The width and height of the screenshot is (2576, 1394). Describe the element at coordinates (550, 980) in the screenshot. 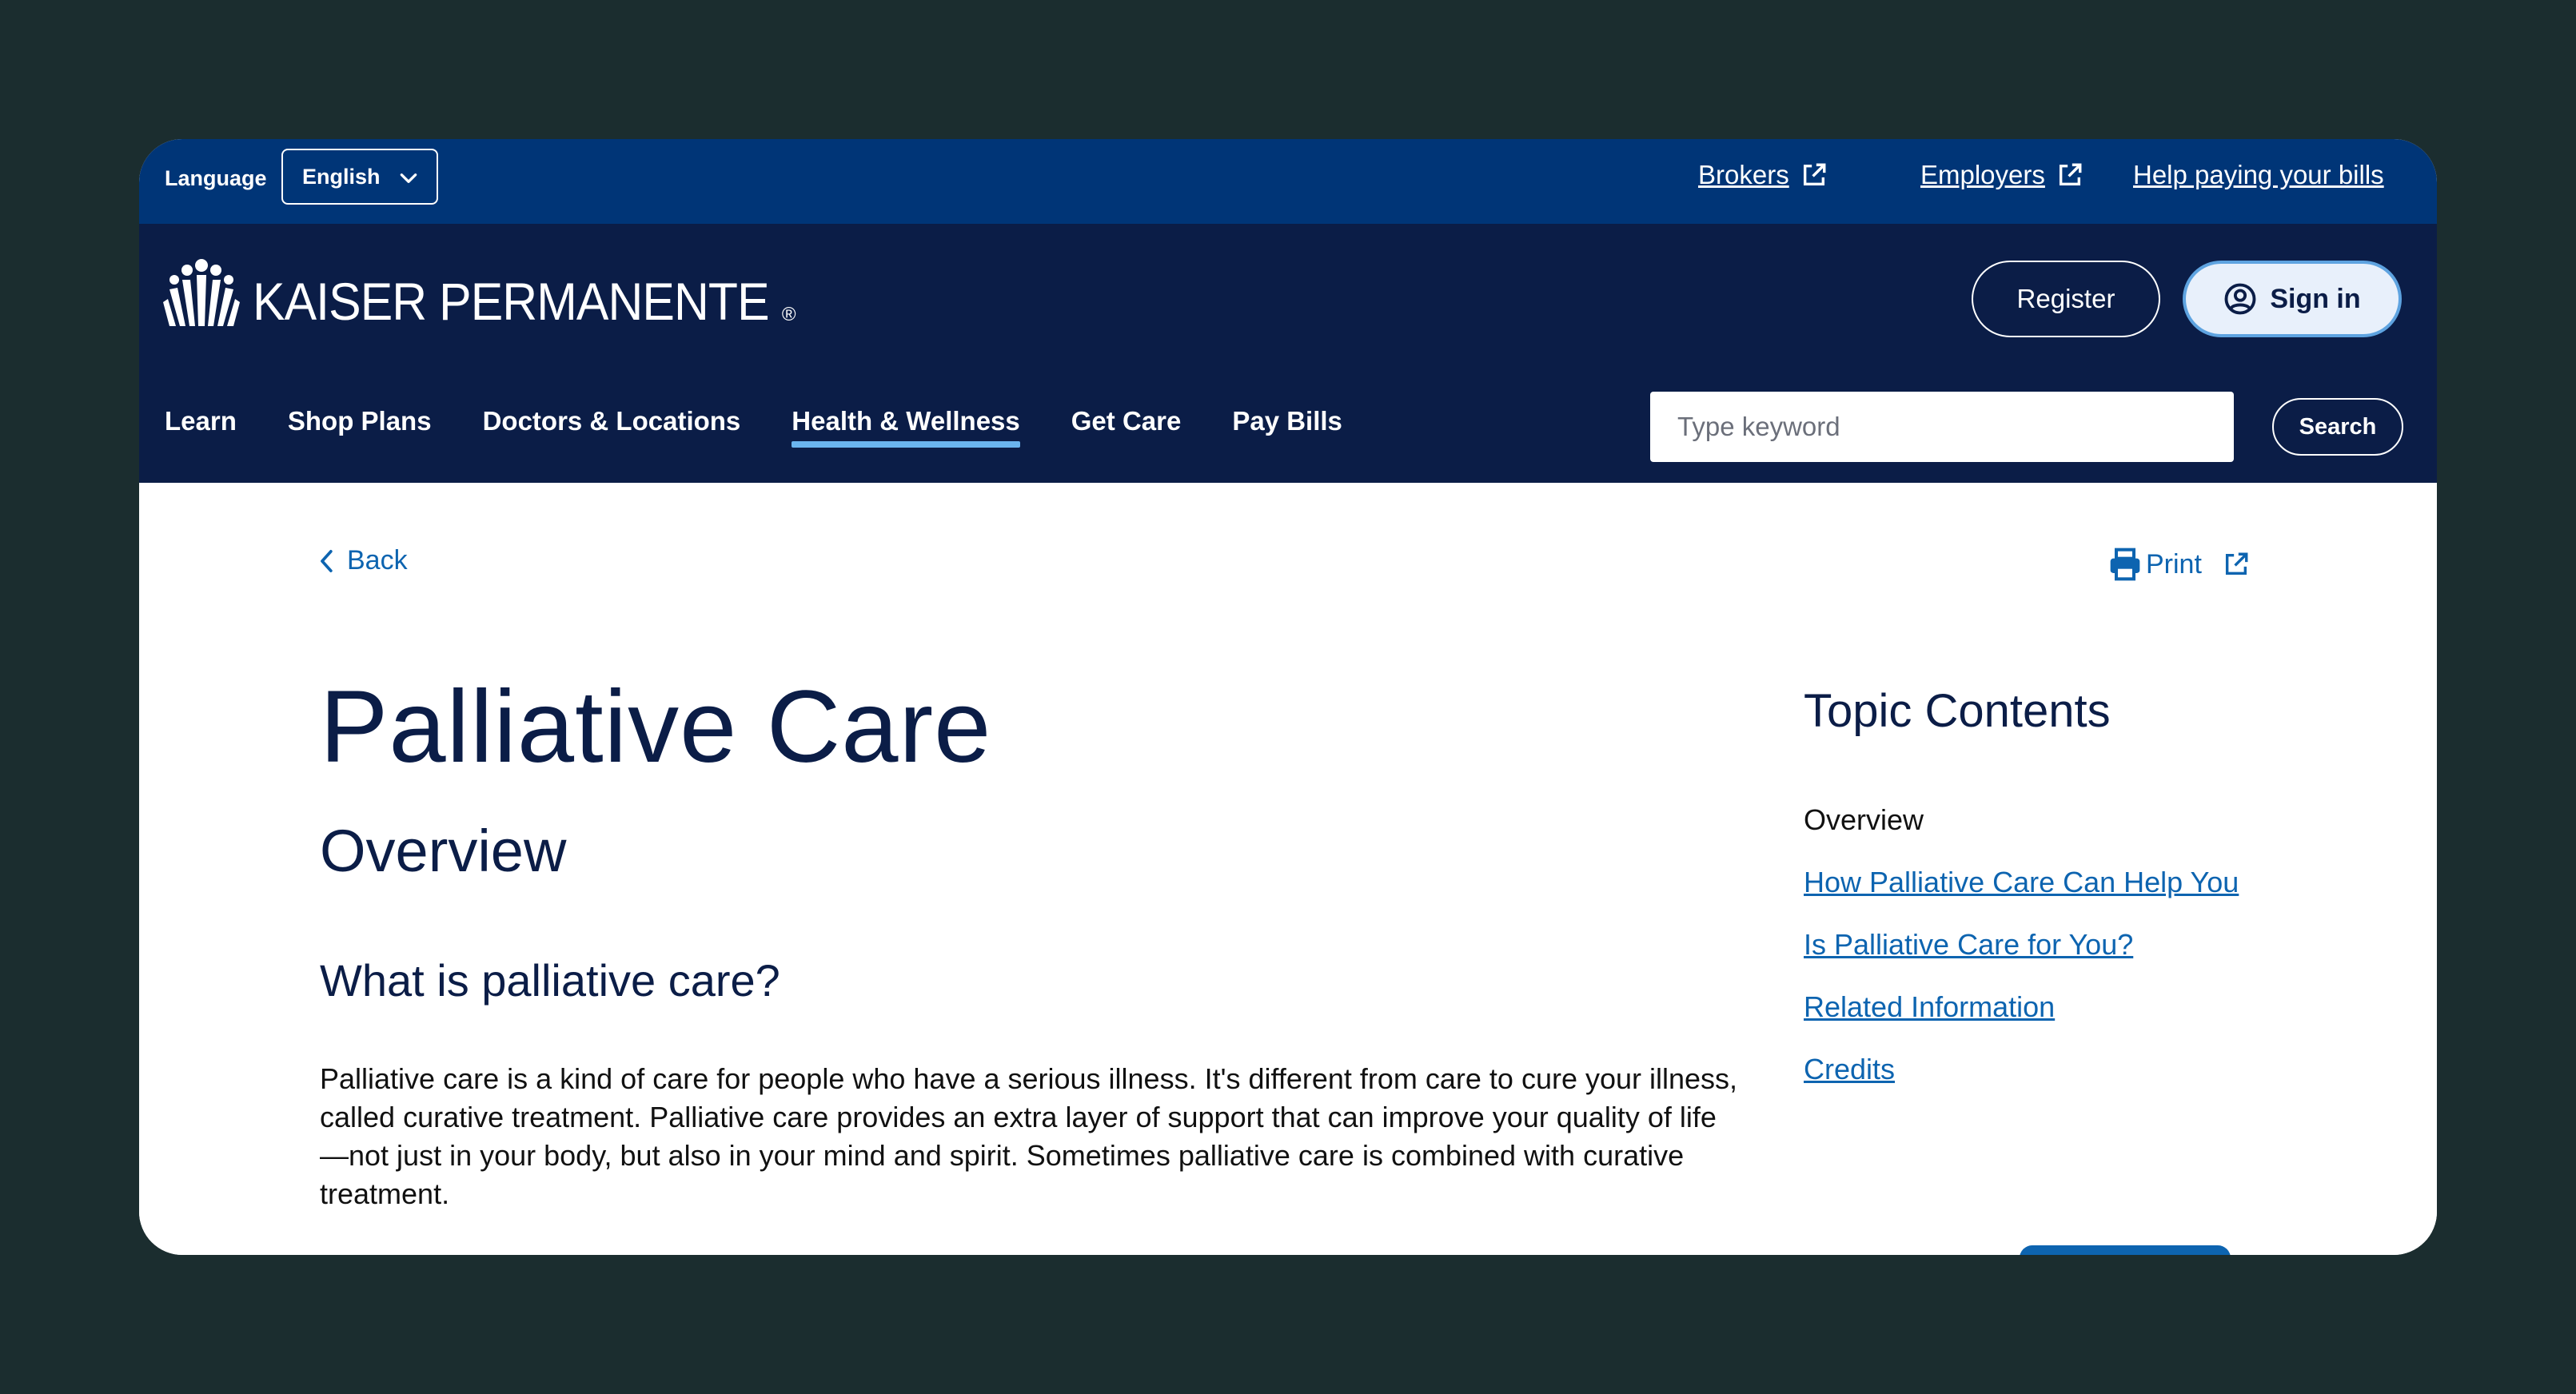

I see `sub-heading: What is palliative care?` at that location.